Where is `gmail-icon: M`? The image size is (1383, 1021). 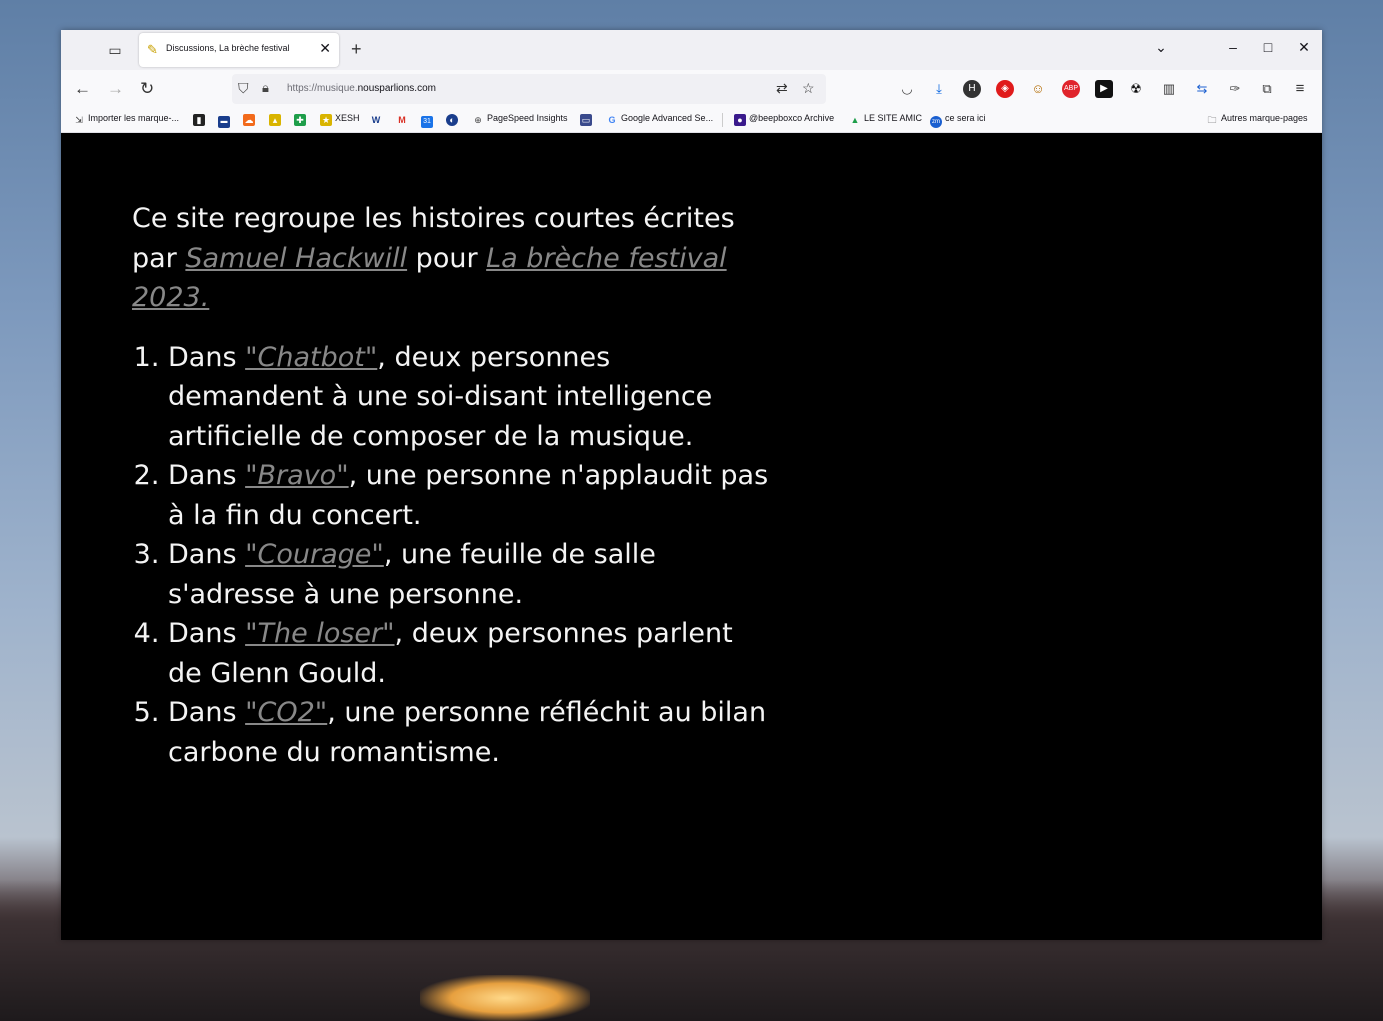
gmail-icon: M is located at coordinates (402, 120).